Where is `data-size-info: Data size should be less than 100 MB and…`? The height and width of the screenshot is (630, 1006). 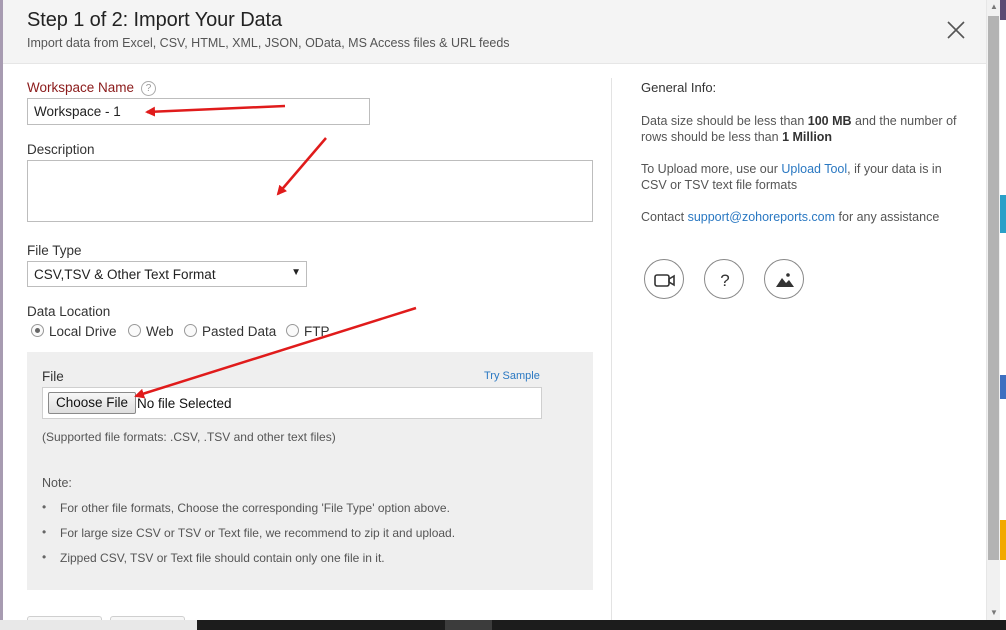 data-size-info: Data size should be less than 100 MB and… is located at coordinates (801, 129).